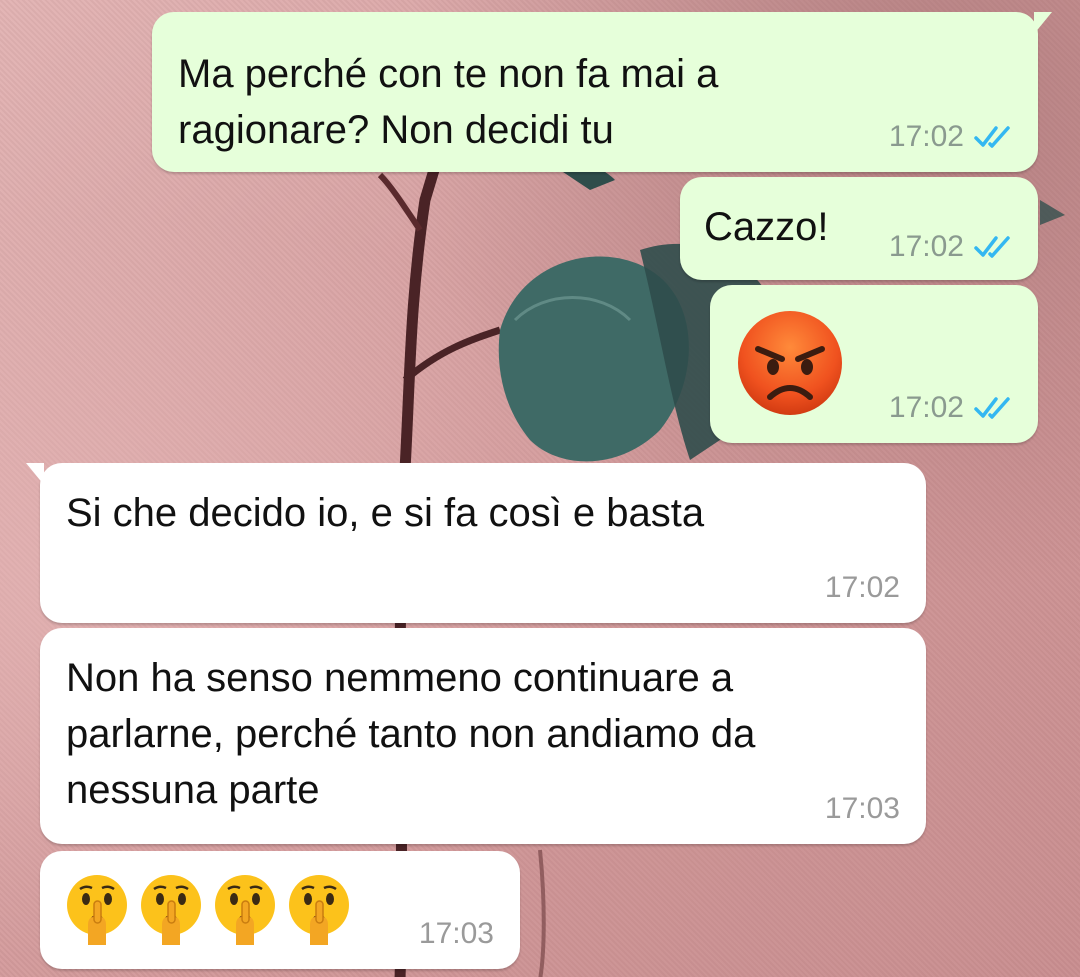 Image resolution: width=1080 pixels, height=977 pixels. I want to click on outgoing-emoji-bubble: 17:02, so click(874, 364).